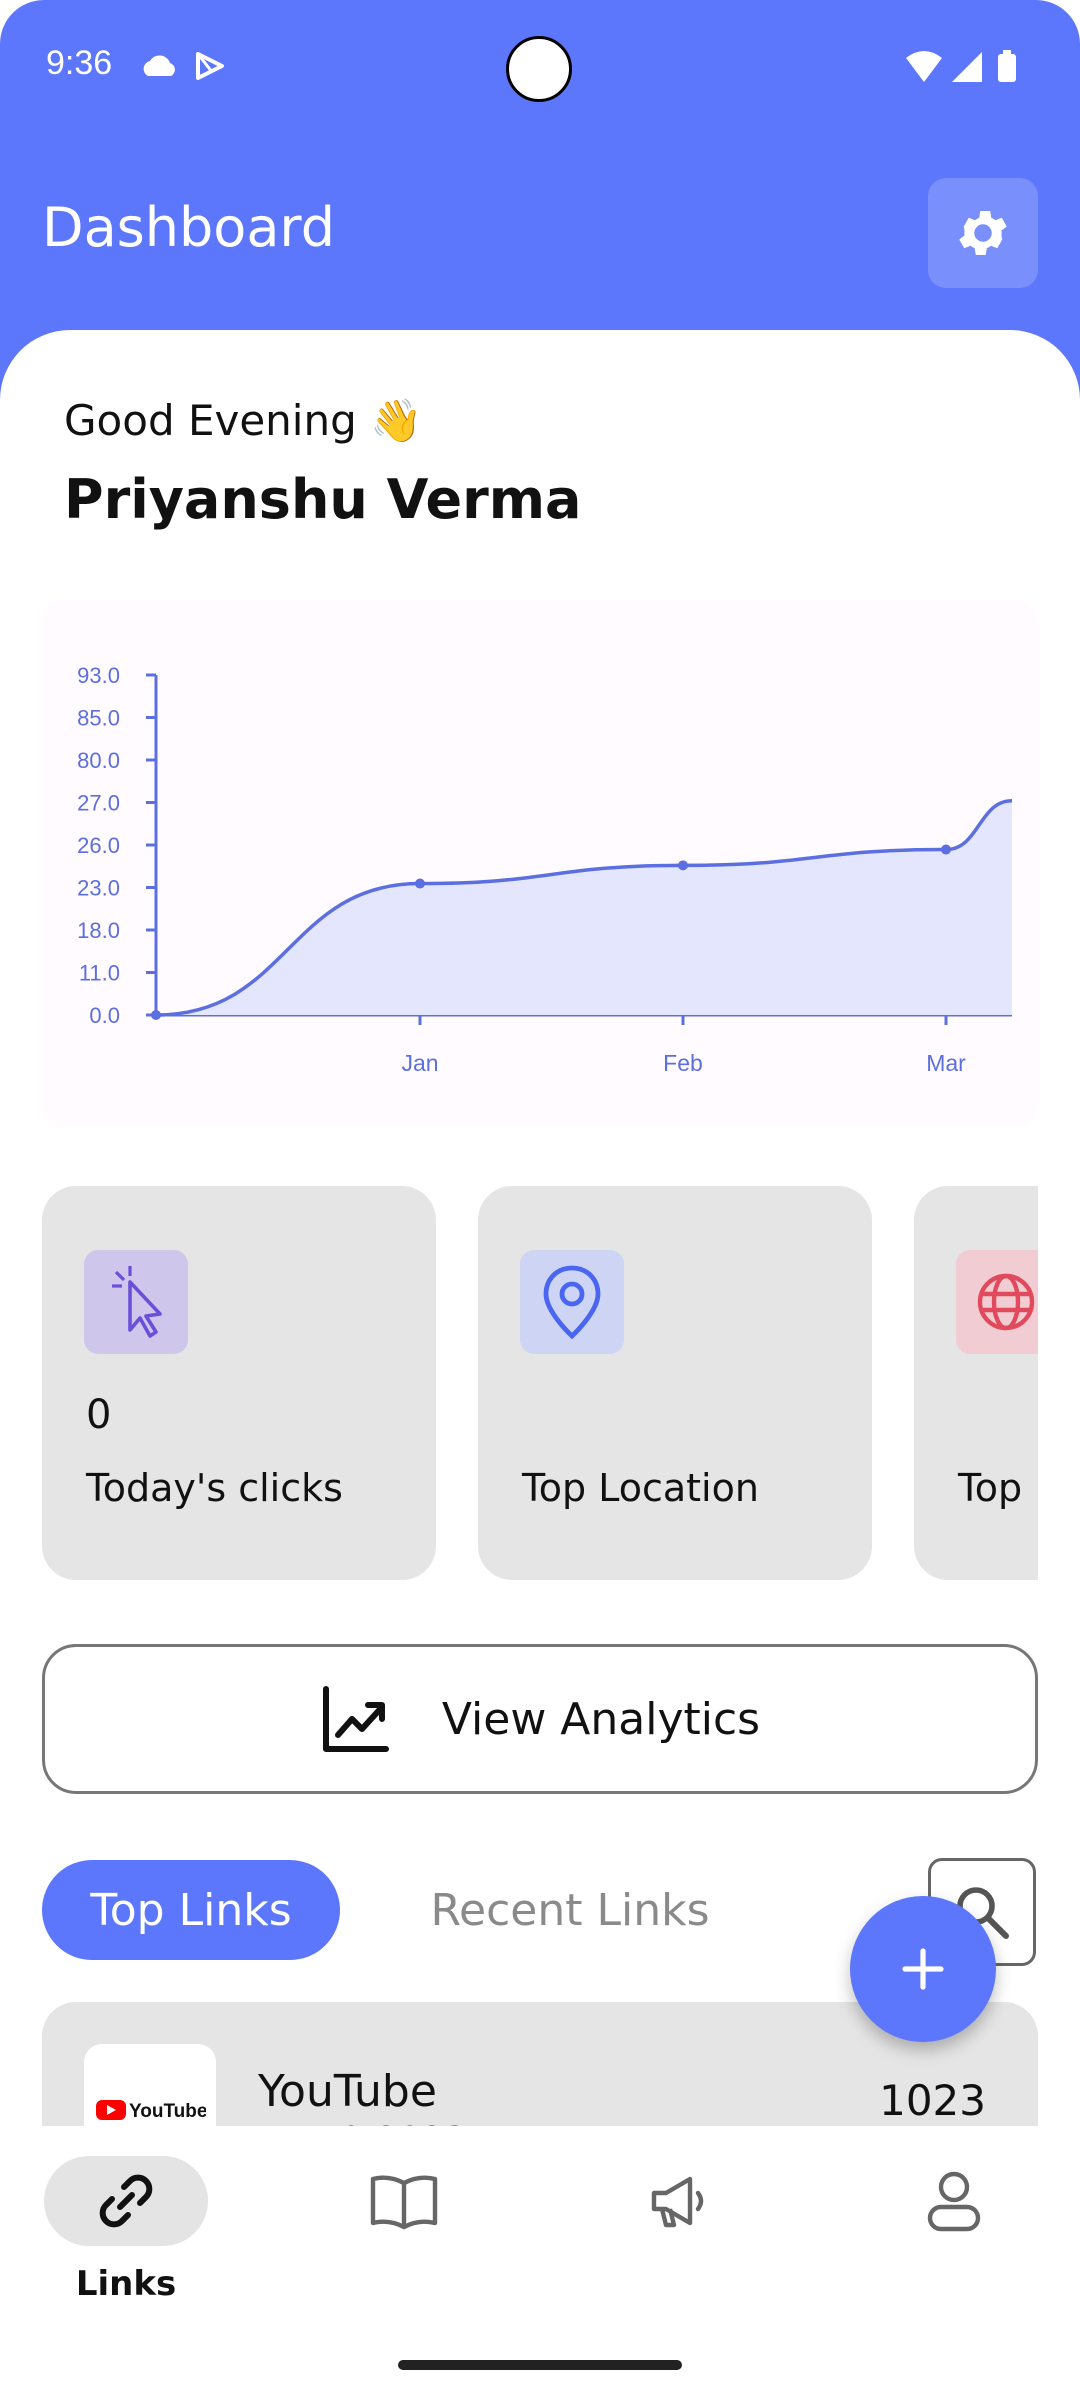 This screenshot has height=2400, width=1080. What do you see at coordinates (126, 2284) in the screenshot?
I see `nav-label-links: Links` at bounding box center [126, 2284].